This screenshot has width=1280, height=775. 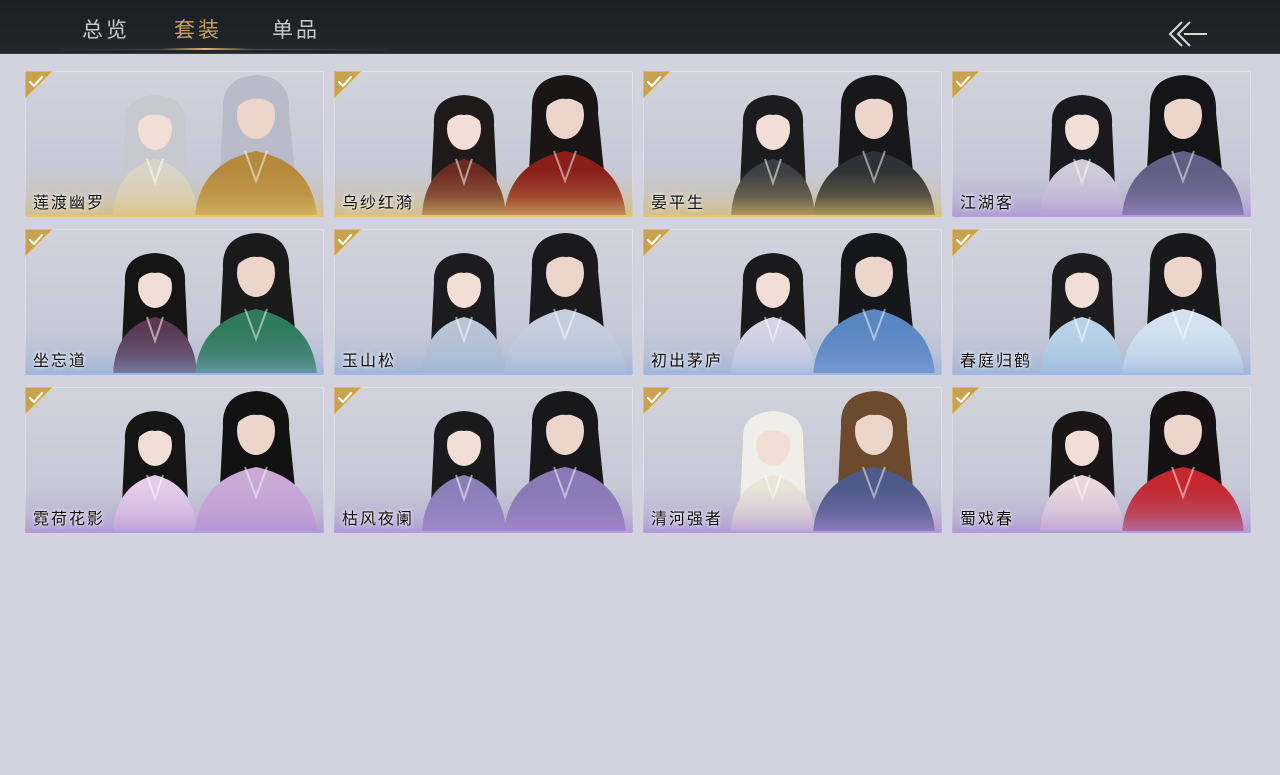 What do you see at coordinates (678, 202) in the screenshot?
I see `outfit-name: 晏平生` at bounding box center [678, 202].